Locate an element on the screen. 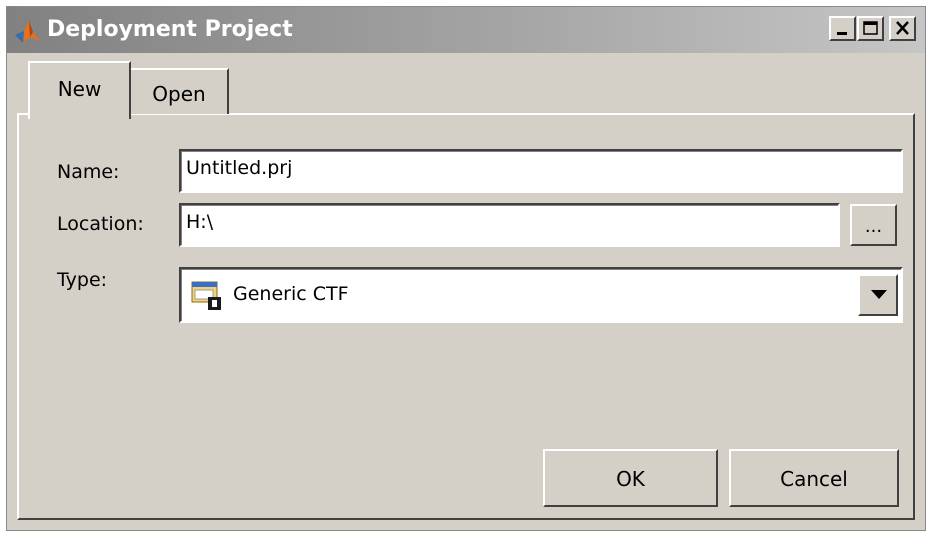 The image size is (932, 538). minimize-icon is located at coordinates (842, 33).